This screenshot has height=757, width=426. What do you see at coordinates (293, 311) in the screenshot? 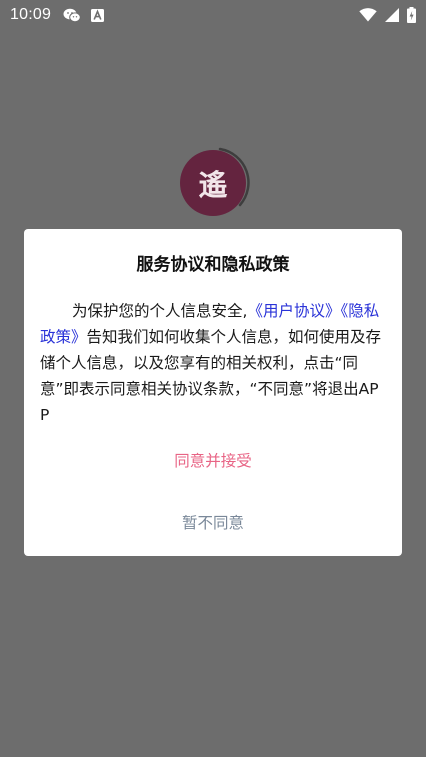
I see `user-agreement-link: 《用户协议》` at bounding box center [293, 311].